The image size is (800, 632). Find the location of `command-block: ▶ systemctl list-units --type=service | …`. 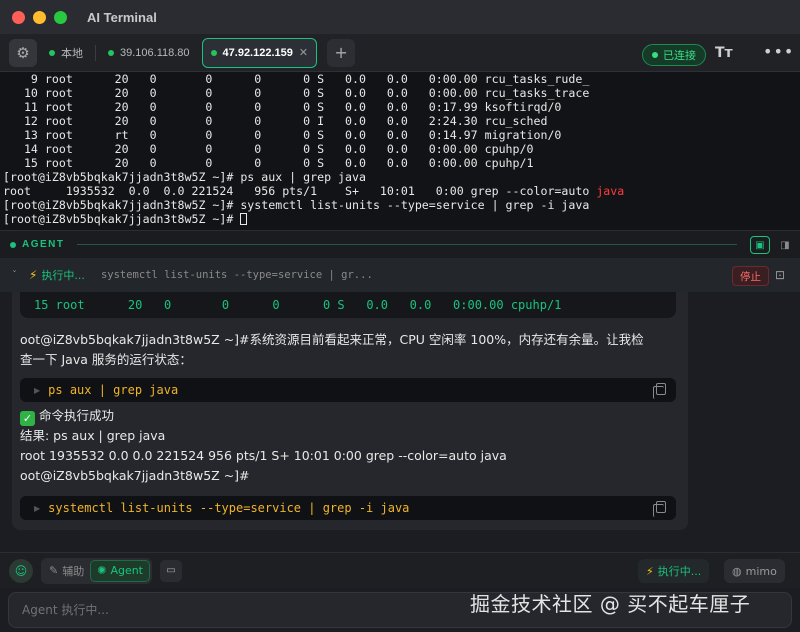

command-block: ▶ systemctl list-units --type=service | … is located at coordinates (348, 508).